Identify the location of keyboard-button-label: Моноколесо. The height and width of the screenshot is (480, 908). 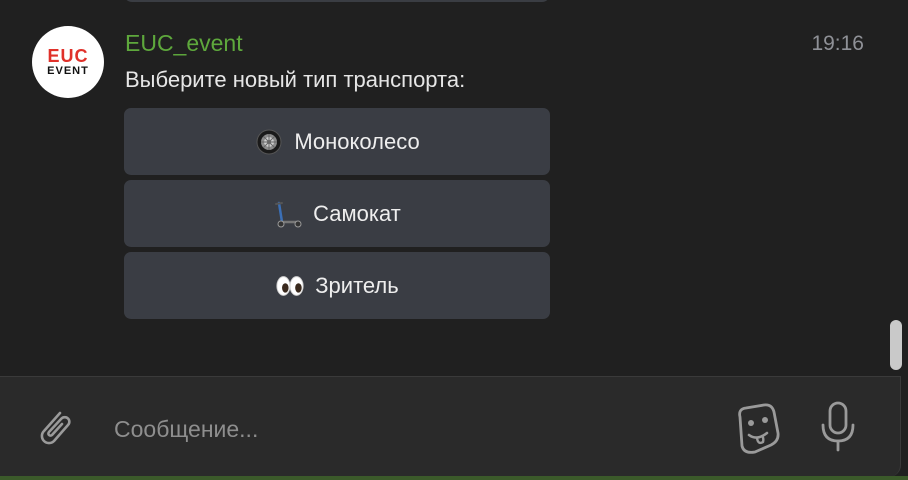
(357, 141).